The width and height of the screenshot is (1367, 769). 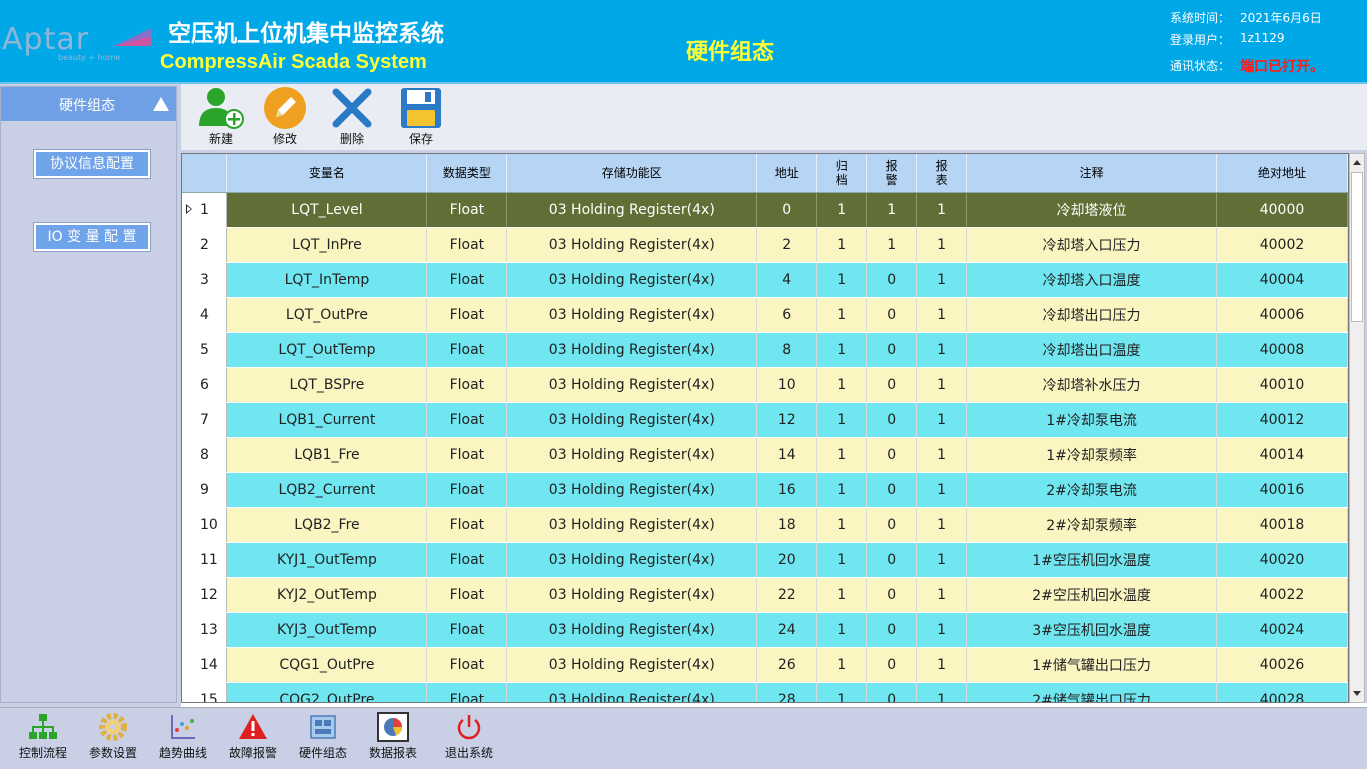 What do you see at coordinates (892, 210) in the screenshot?
I see `cell-alarm: 1` at bounding box center [892, 210].